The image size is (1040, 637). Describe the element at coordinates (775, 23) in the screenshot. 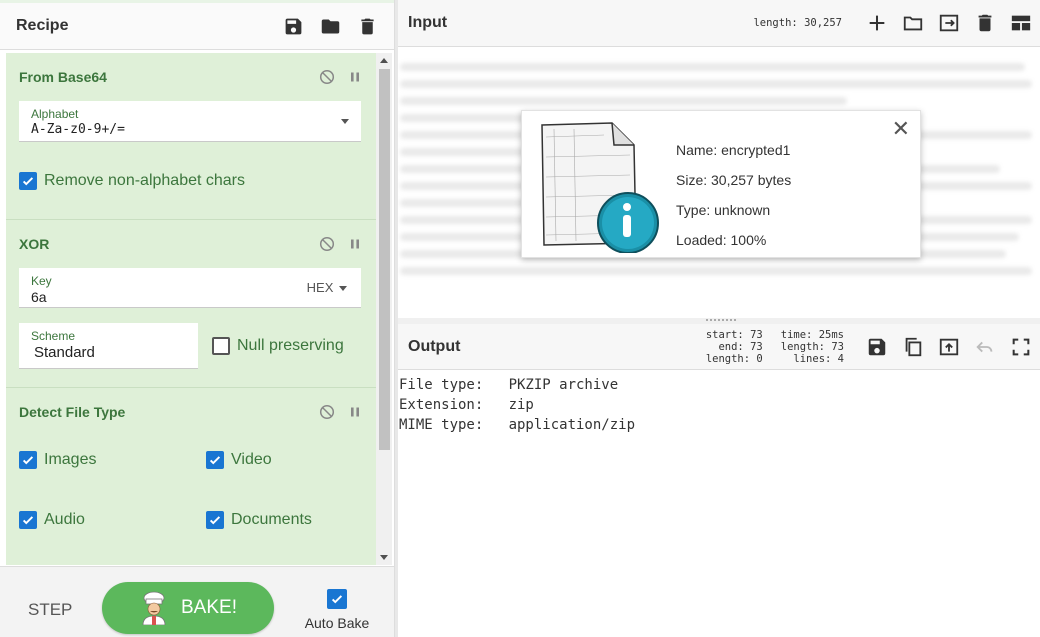

I see `input-length-label: length:` at that location.